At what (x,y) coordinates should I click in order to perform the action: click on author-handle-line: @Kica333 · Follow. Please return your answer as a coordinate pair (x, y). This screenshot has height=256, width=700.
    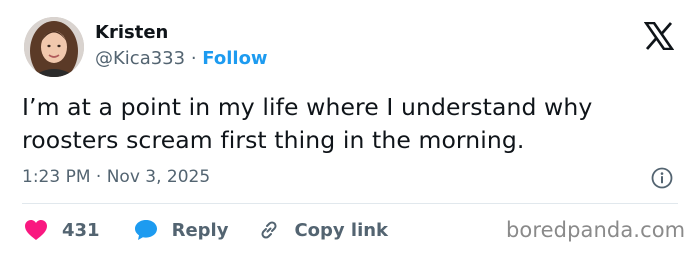
    Looking at the image, I should click on (181, 58).